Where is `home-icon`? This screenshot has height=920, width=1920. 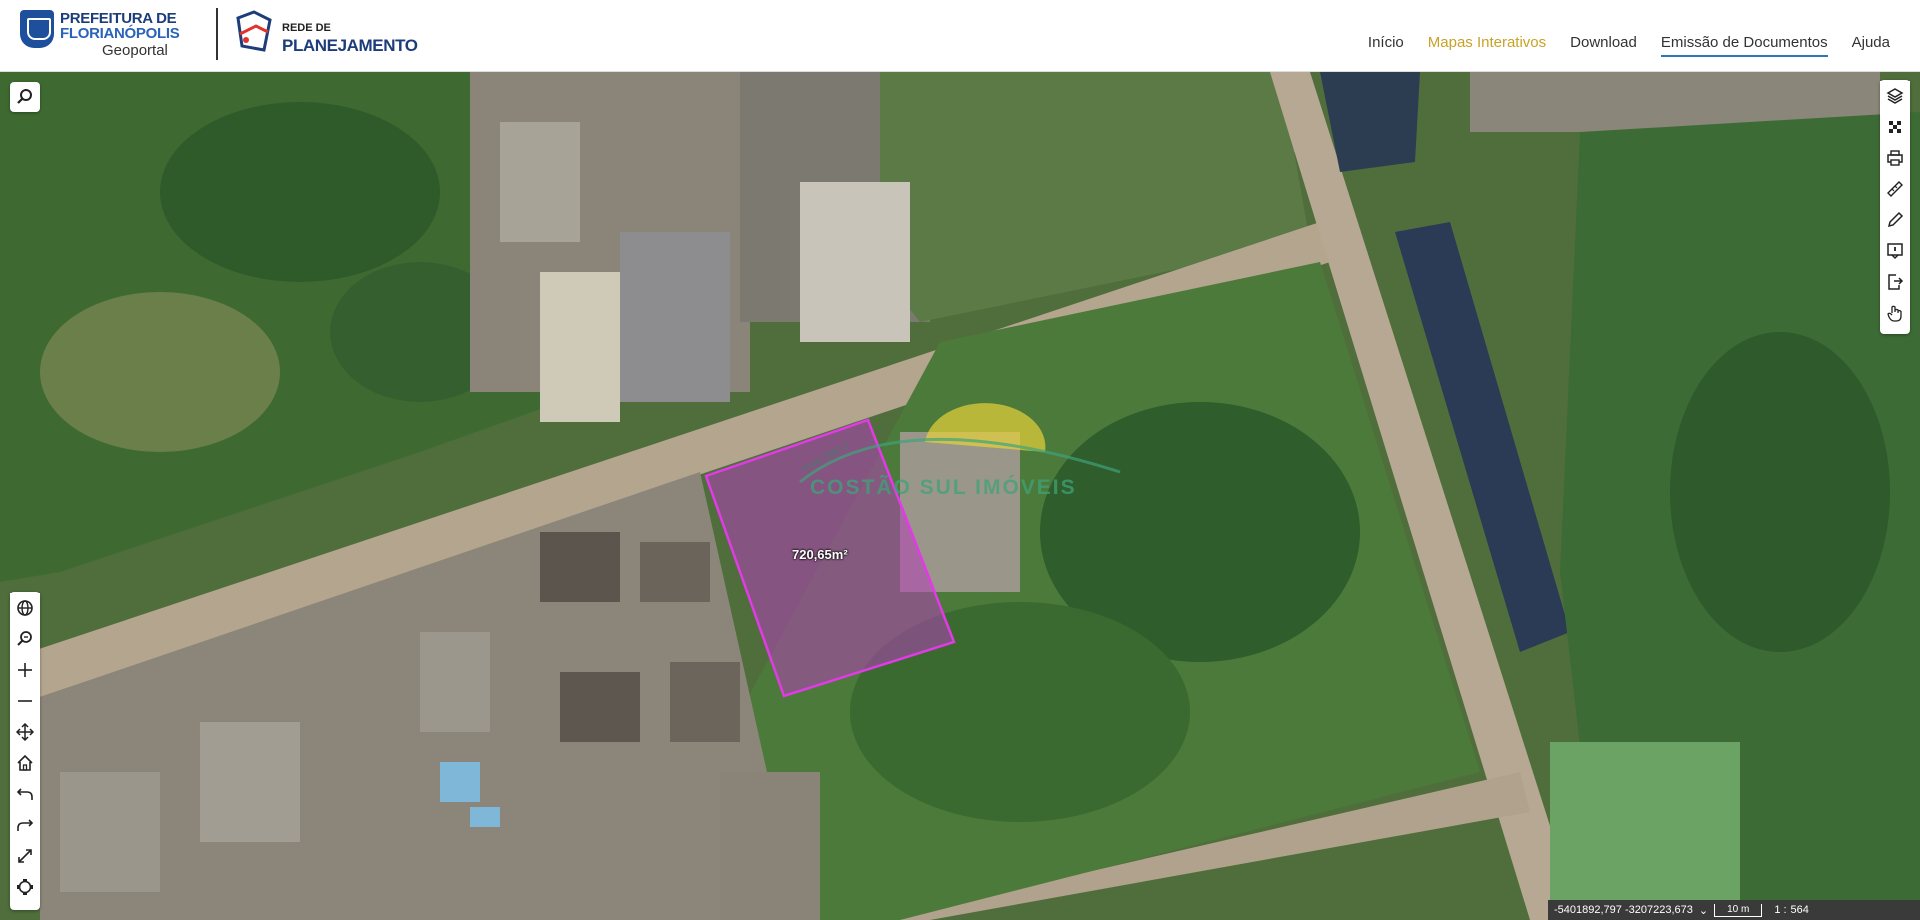 home-icon is located at coordinates (25, 762).